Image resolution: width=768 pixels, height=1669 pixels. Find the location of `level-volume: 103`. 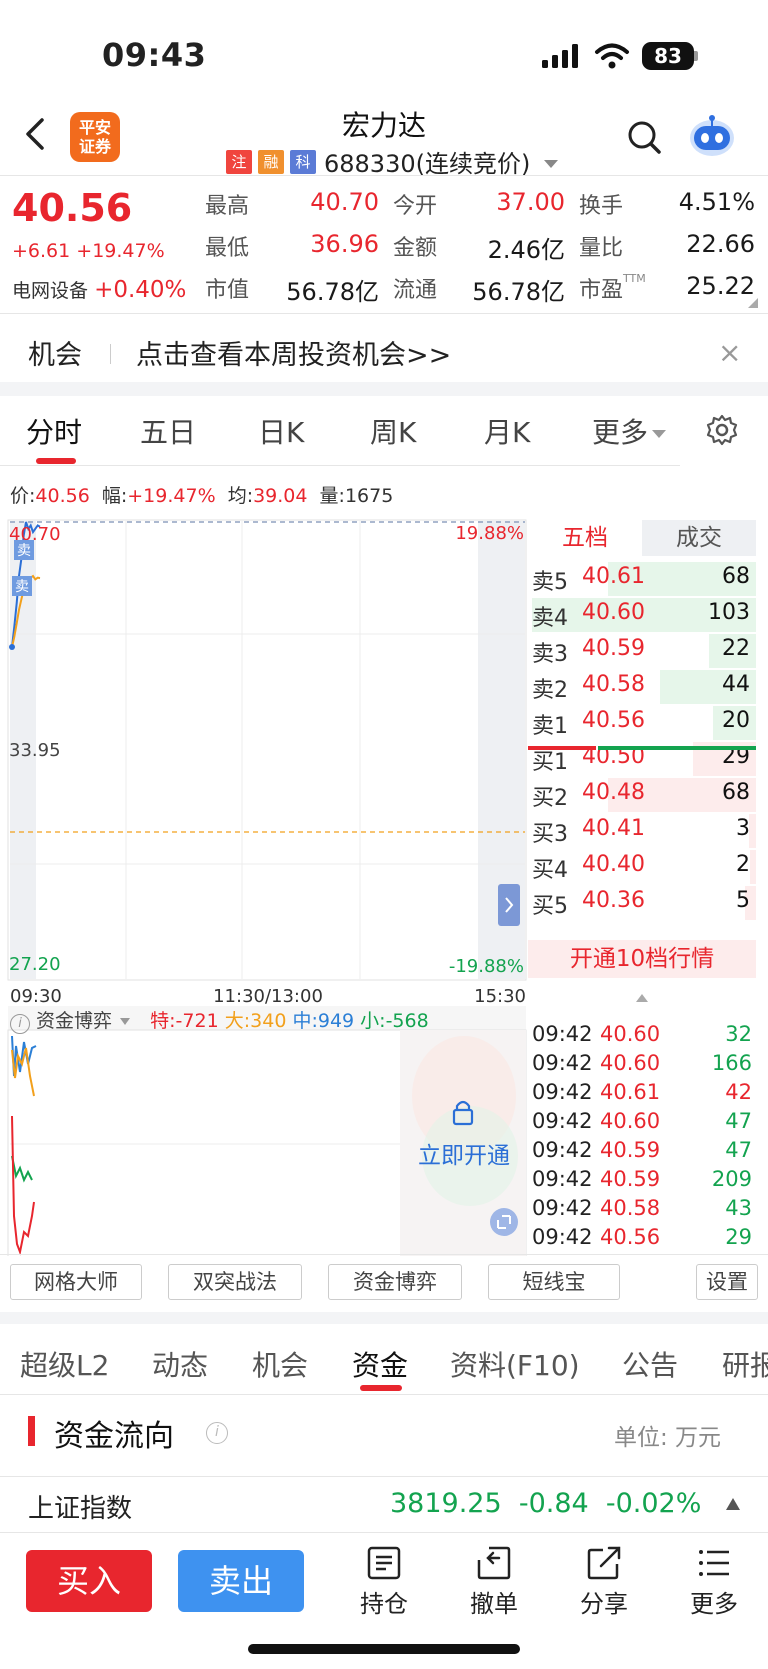

level-volume: 103 is located at coordinates (729, 612).